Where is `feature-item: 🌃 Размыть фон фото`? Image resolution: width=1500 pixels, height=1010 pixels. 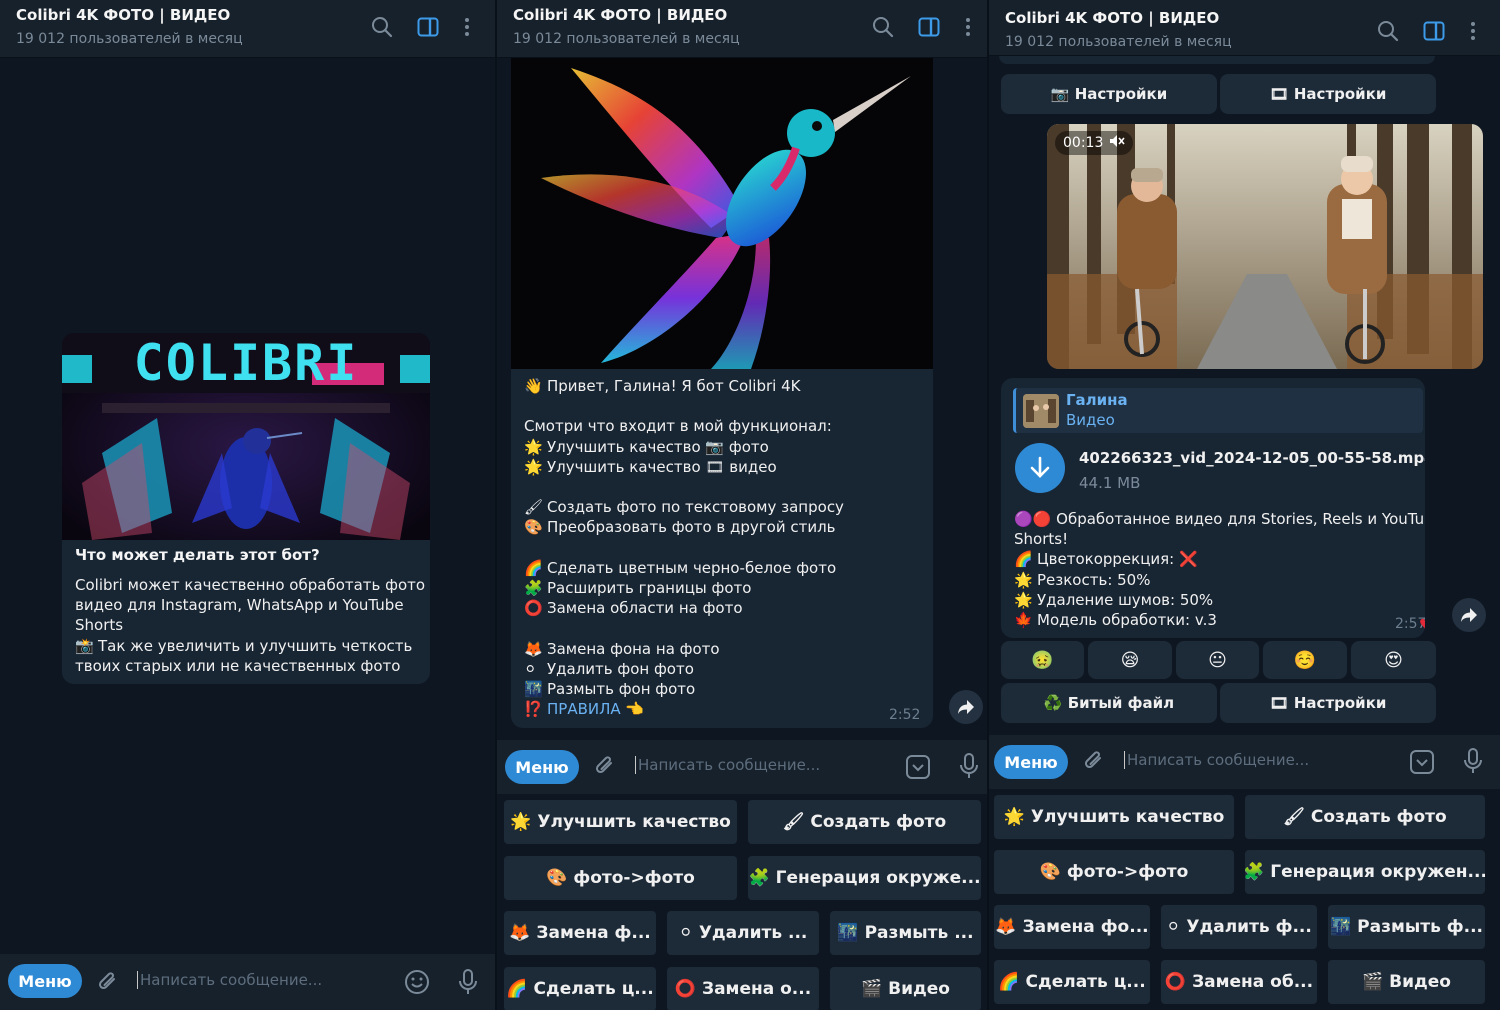
feature-item: 🌃 Размыть фон фото is located at coordinates (610, 689).